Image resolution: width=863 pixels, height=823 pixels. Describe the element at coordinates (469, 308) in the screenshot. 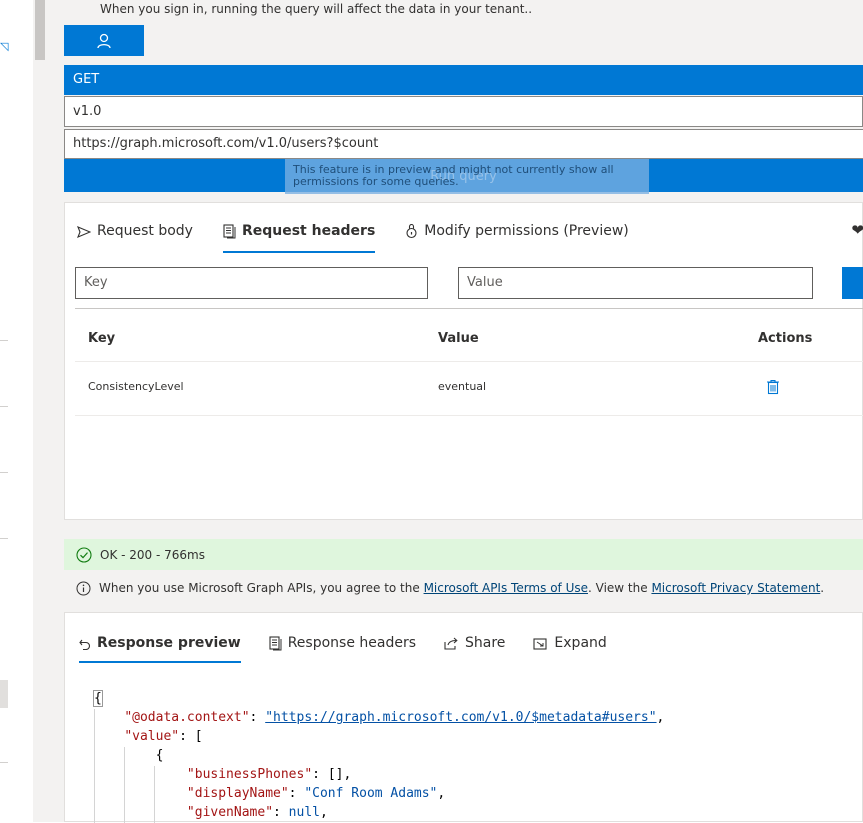

I see `table-divider` at that location.